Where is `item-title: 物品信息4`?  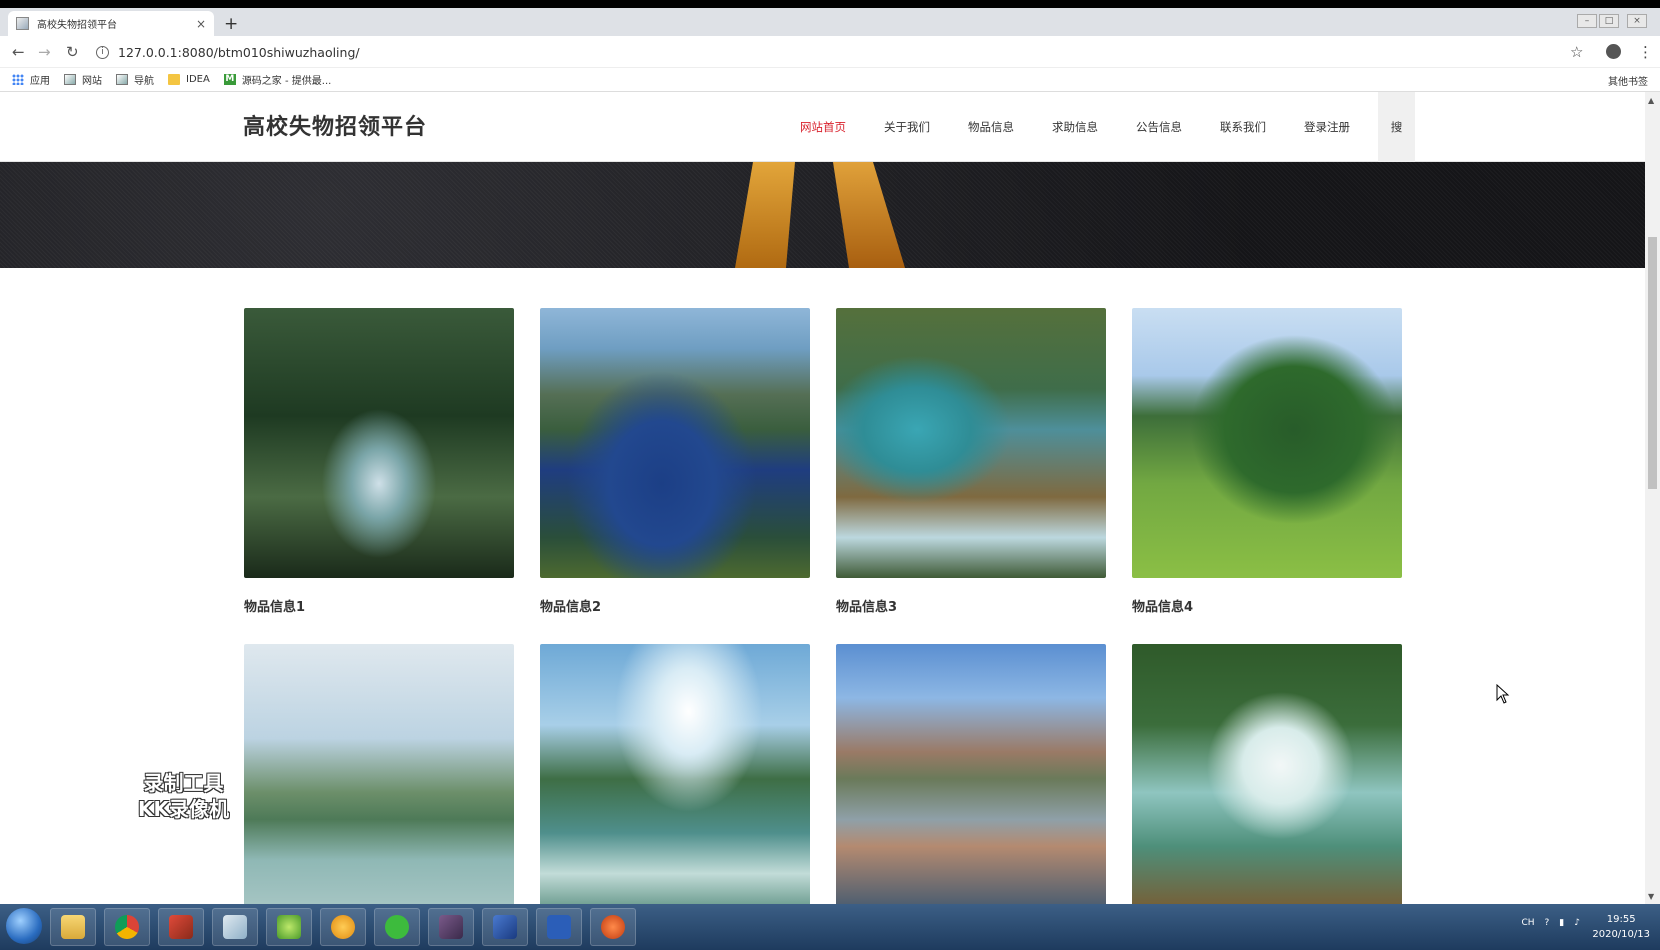 item-title: 物品信息4 is located at coordinates (1267, 605).